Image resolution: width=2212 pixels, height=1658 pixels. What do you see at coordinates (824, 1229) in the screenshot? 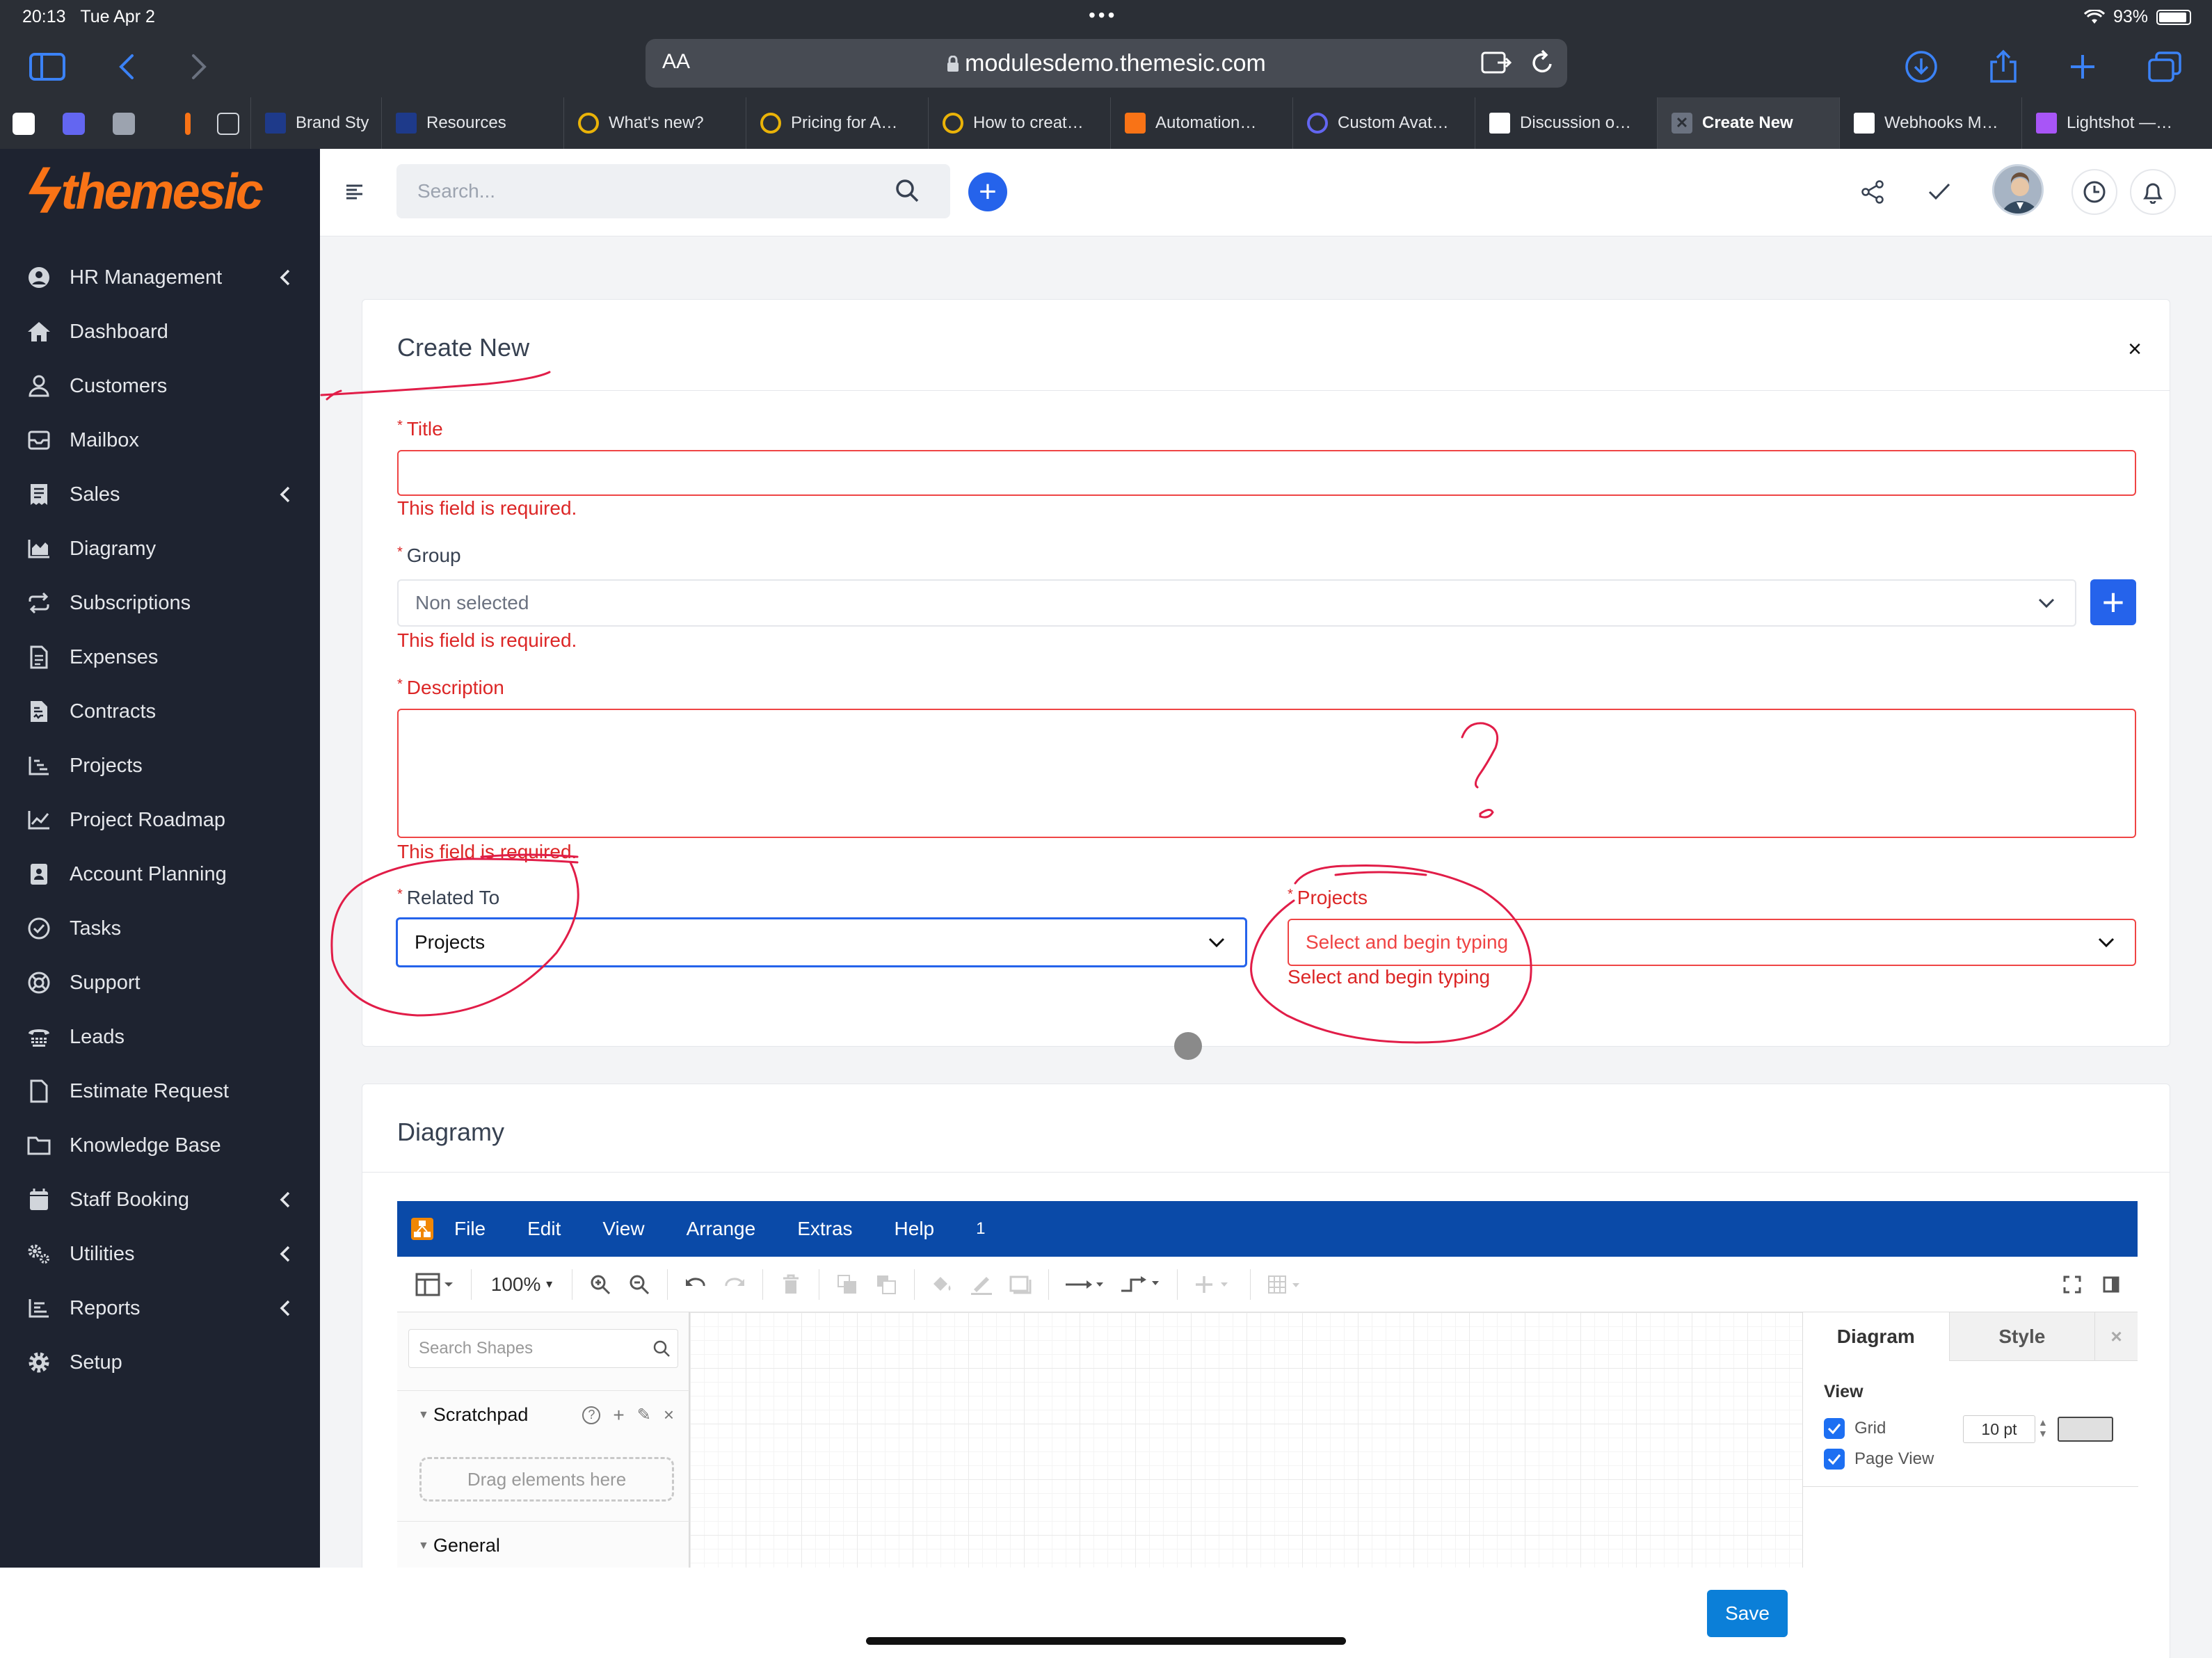
I see `menu-extras: Extras` at bounding box center [824, 1229].